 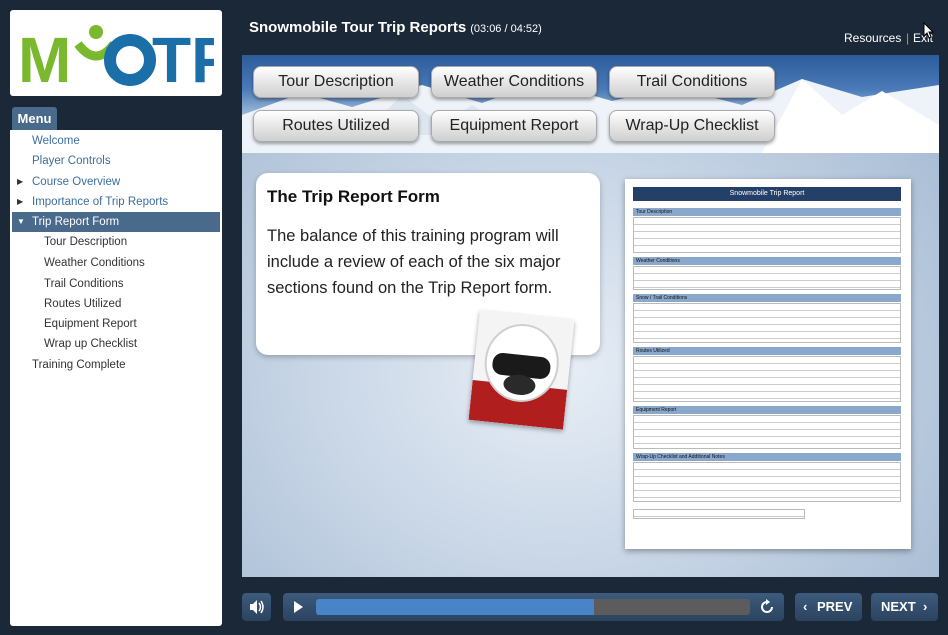 I want to click on chevron-left-icon: ‹, so click(x=805, y=606).